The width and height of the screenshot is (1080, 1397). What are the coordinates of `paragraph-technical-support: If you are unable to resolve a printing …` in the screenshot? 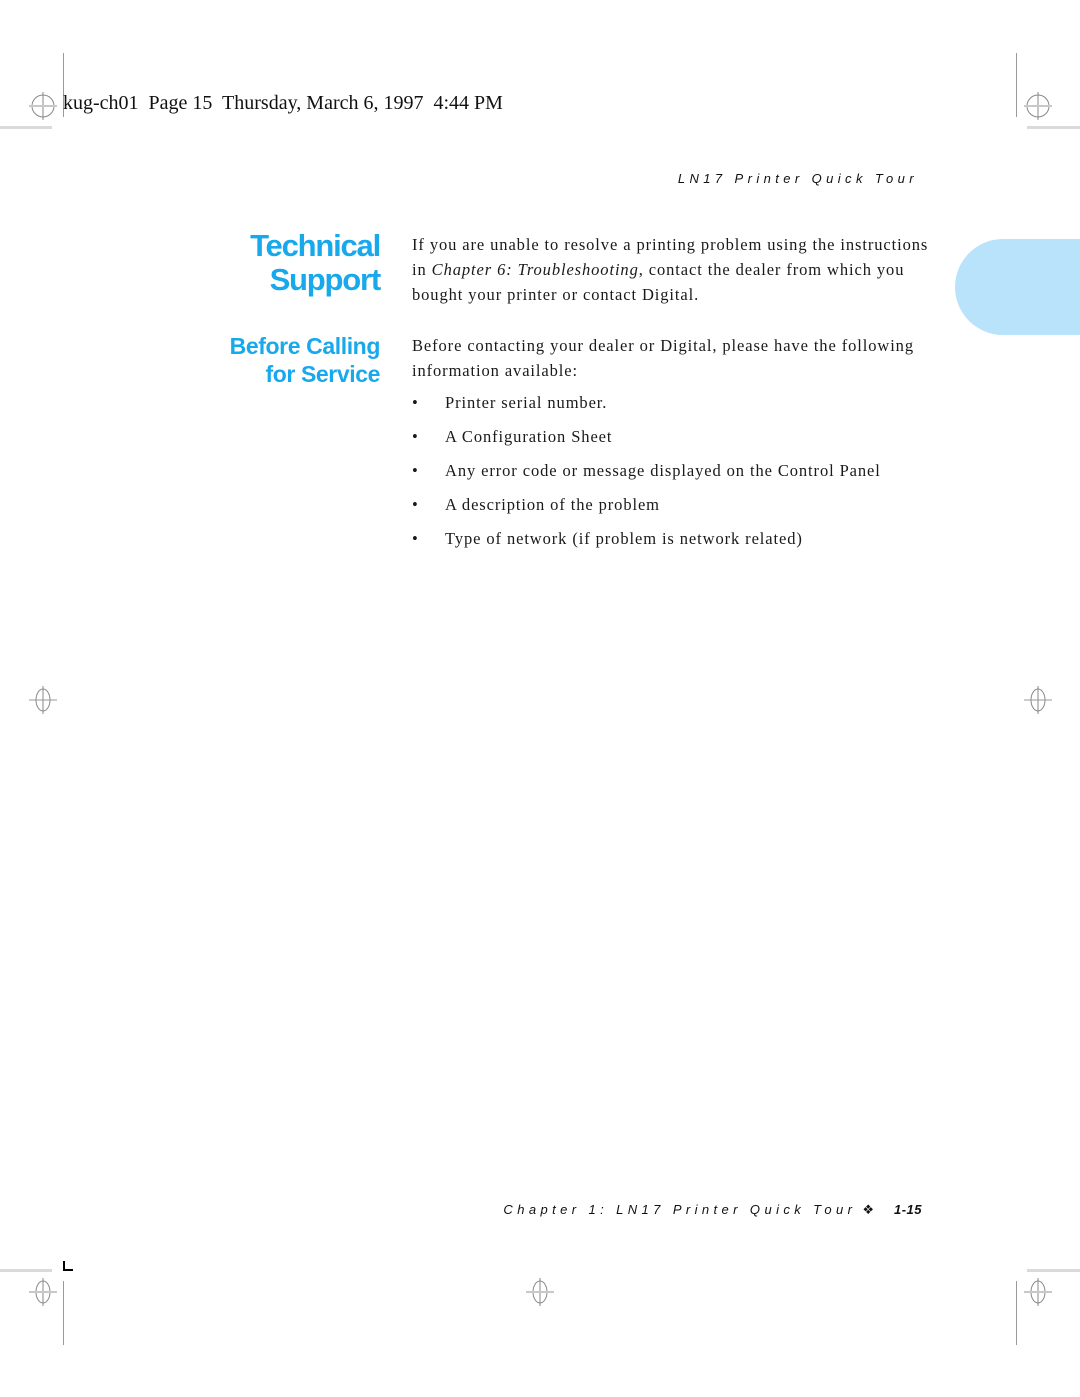 It's located at (672, 269).